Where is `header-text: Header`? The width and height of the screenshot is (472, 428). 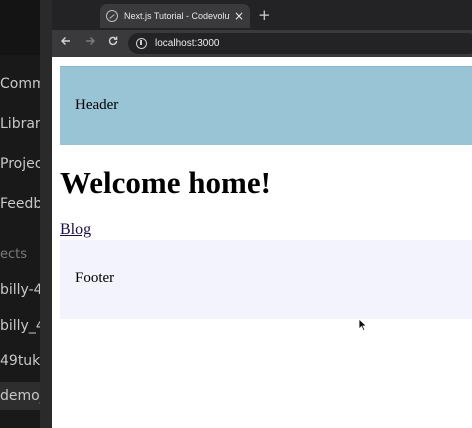 header-text: Header is located at coordinates (97, 105).